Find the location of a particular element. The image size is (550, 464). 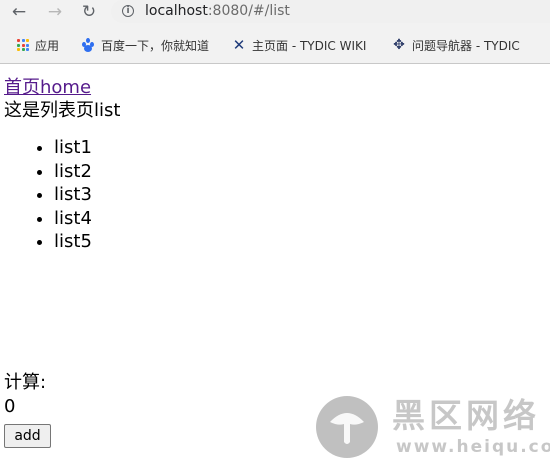

url-host: localhost is located at coordinates (176, 11).